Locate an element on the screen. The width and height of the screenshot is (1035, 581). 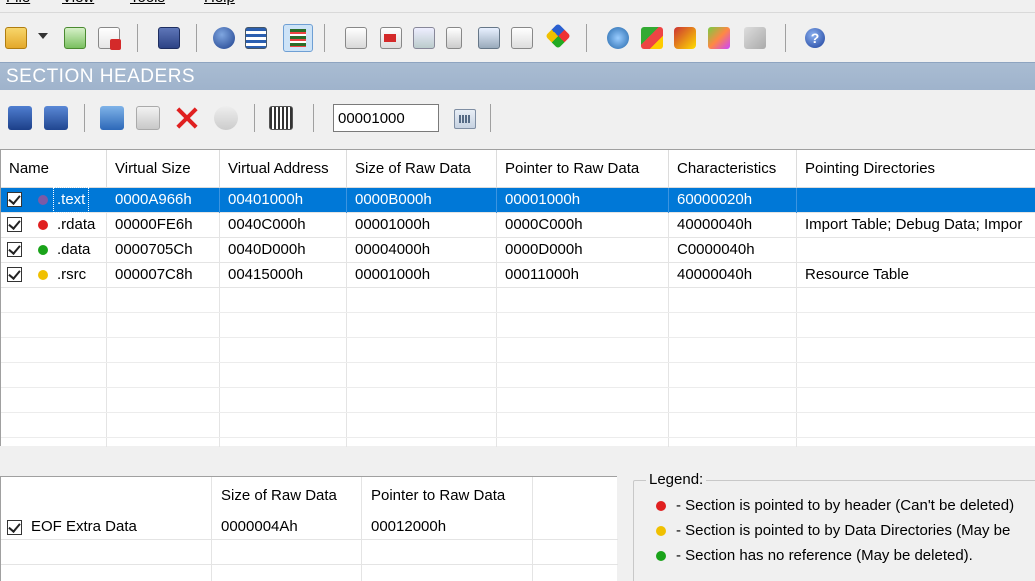
tools2-icon is located at coordinates (685, 38).